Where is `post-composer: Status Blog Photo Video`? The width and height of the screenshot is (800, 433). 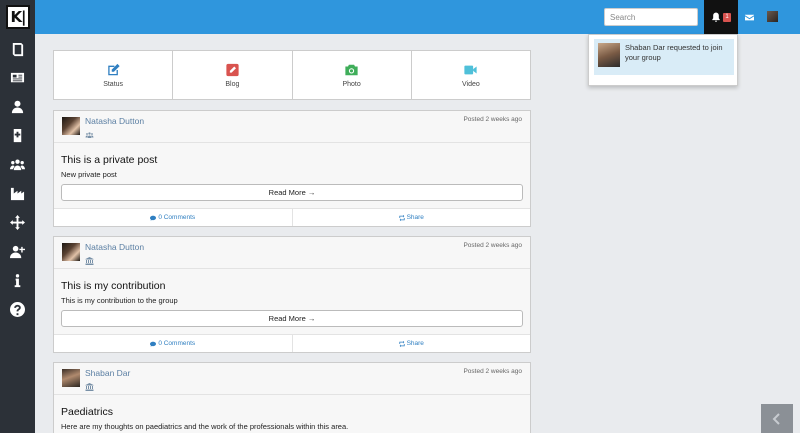 post-composer: Status Blog Photo Video is located at coordinates (292, 75).